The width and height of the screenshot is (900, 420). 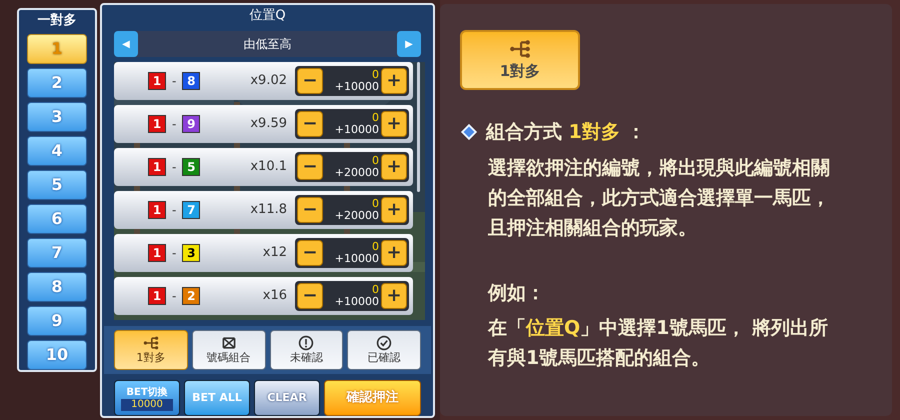 I want to click on mode-badge: 1對多, so click(x=520, y=60).